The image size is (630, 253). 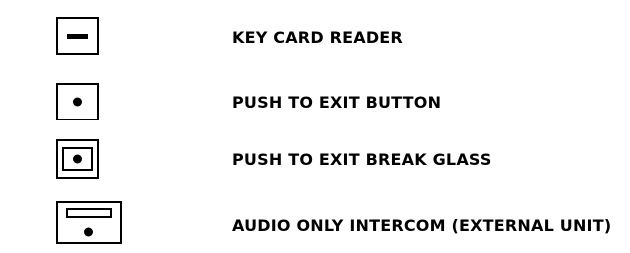 I want to click on legend-label-push-to-exit-break-glass: PUSH TO EXIT BREAK GLASS, so click(x=362, y=159).